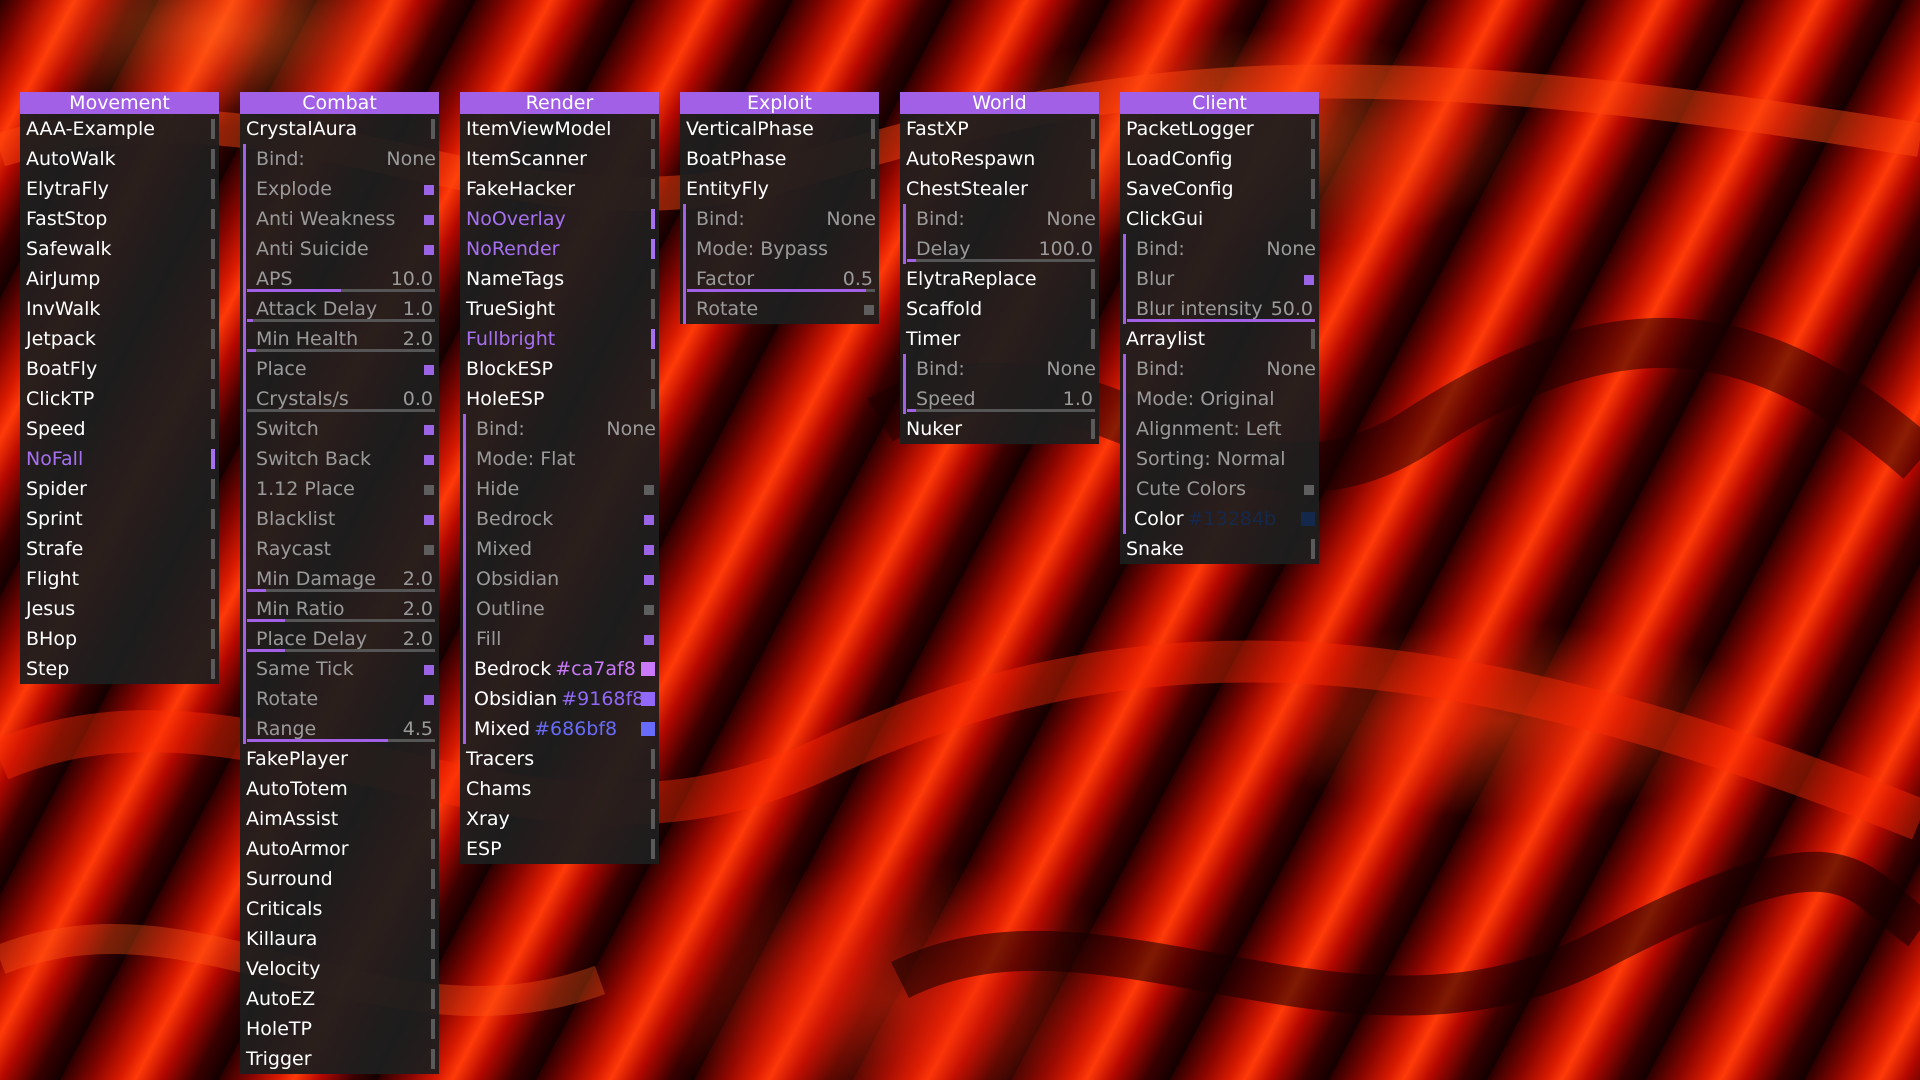 The height and width of the screenshot is (1080, 1920). I want to click on setting-place: Place, so click(339, 369).